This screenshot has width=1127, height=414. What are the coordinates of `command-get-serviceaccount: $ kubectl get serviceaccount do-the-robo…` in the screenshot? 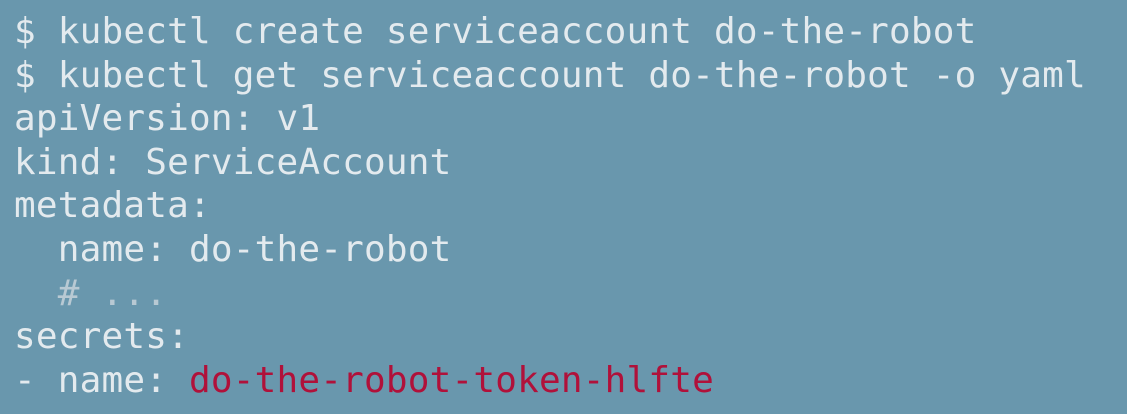 It's located at (550, 75).